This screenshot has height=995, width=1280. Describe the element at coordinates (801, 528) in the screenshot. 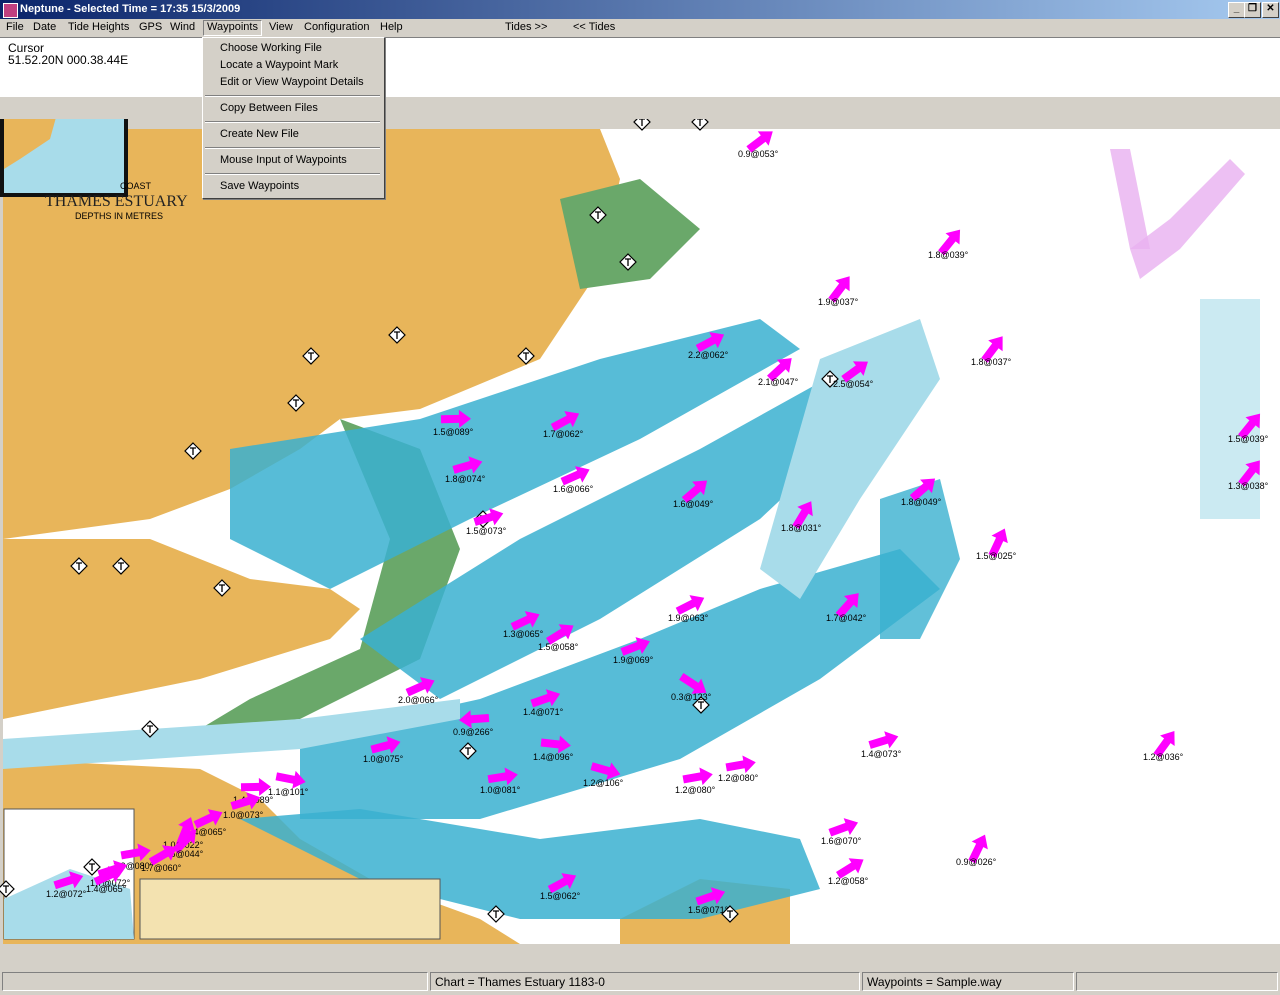

I see `tidal-stream-label: 1.8@031°` at that location.